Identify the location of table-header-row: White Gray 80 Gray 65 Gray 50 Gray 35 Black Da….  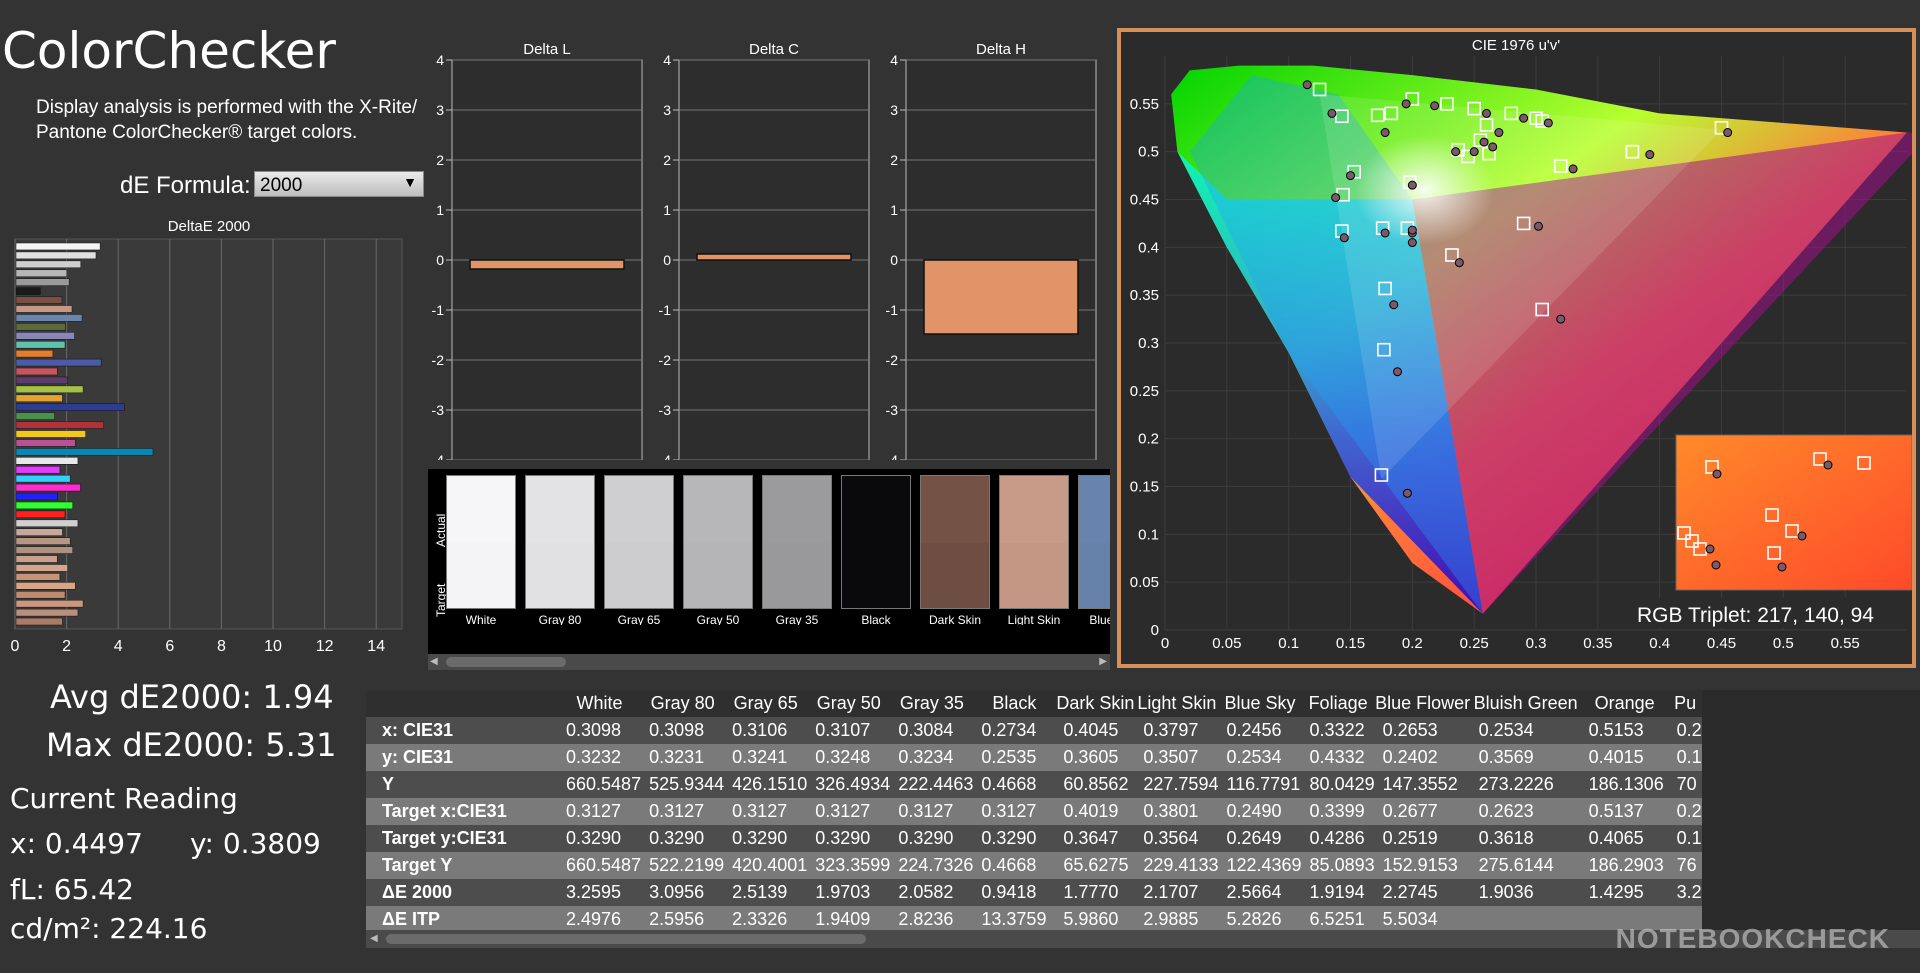
(1034, 703).